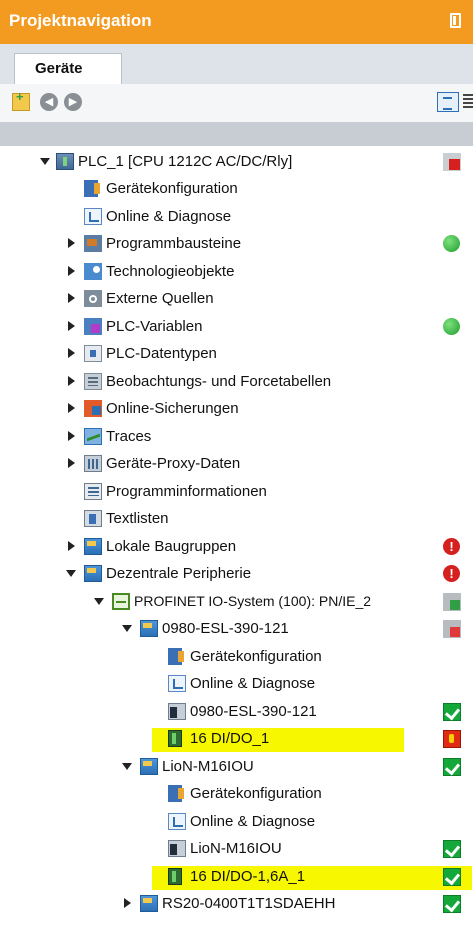 The width and height of the screenshot is (473, 926). Describe the element at coordinates (448, 102) in the screenshot. I see `overview-icon` at that location.